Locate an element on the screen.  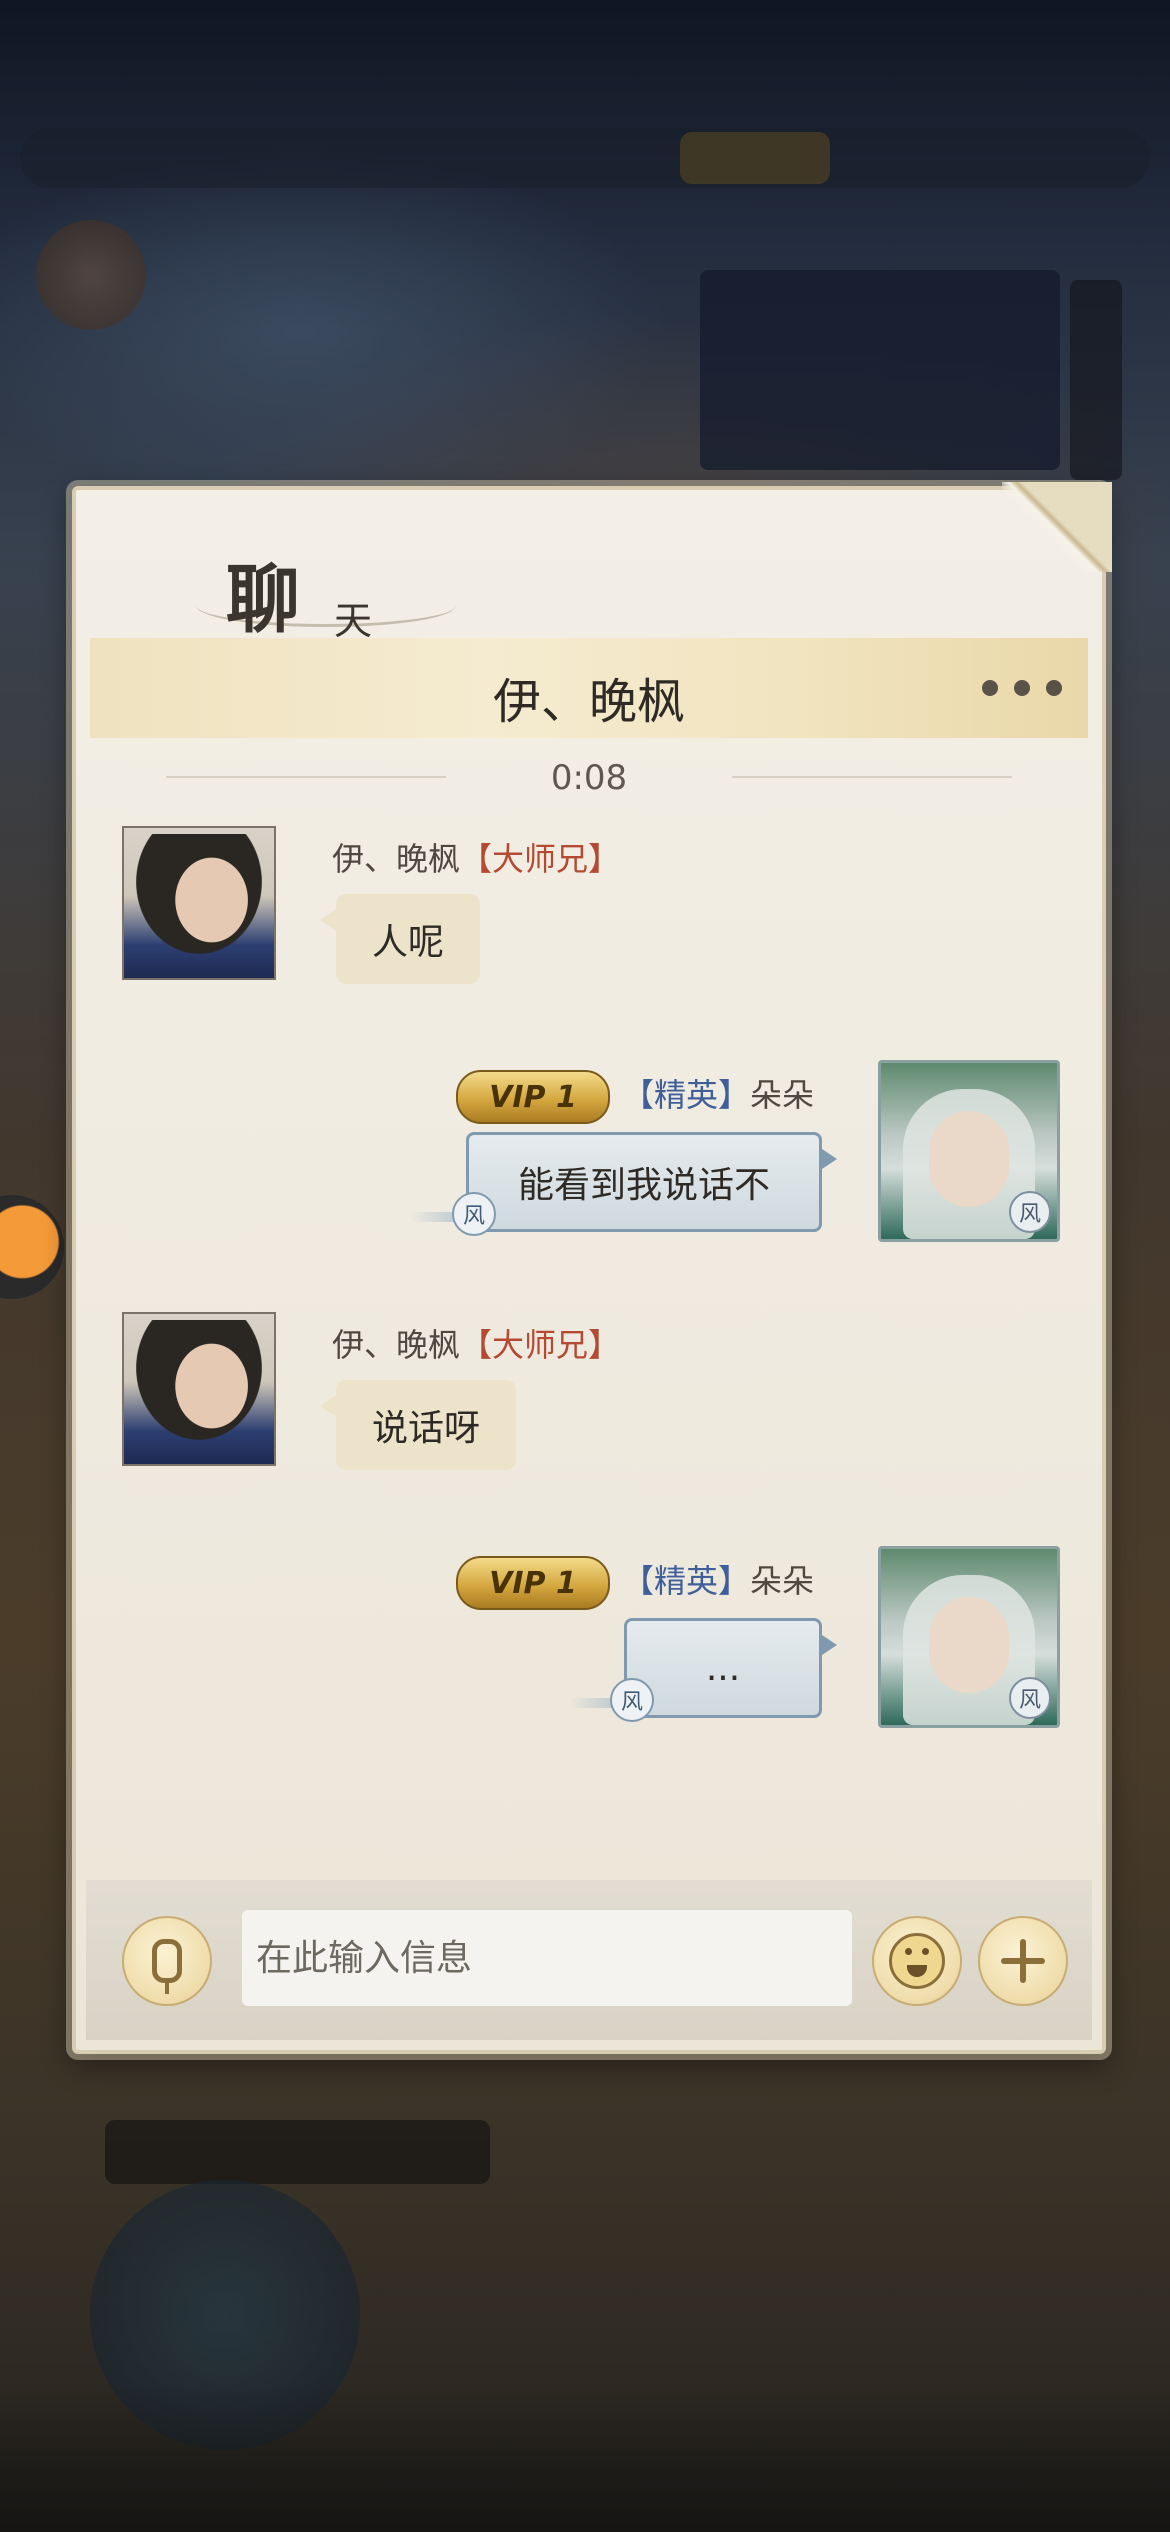
message-bubble: 人呢 is located at coordinates (400, 939).